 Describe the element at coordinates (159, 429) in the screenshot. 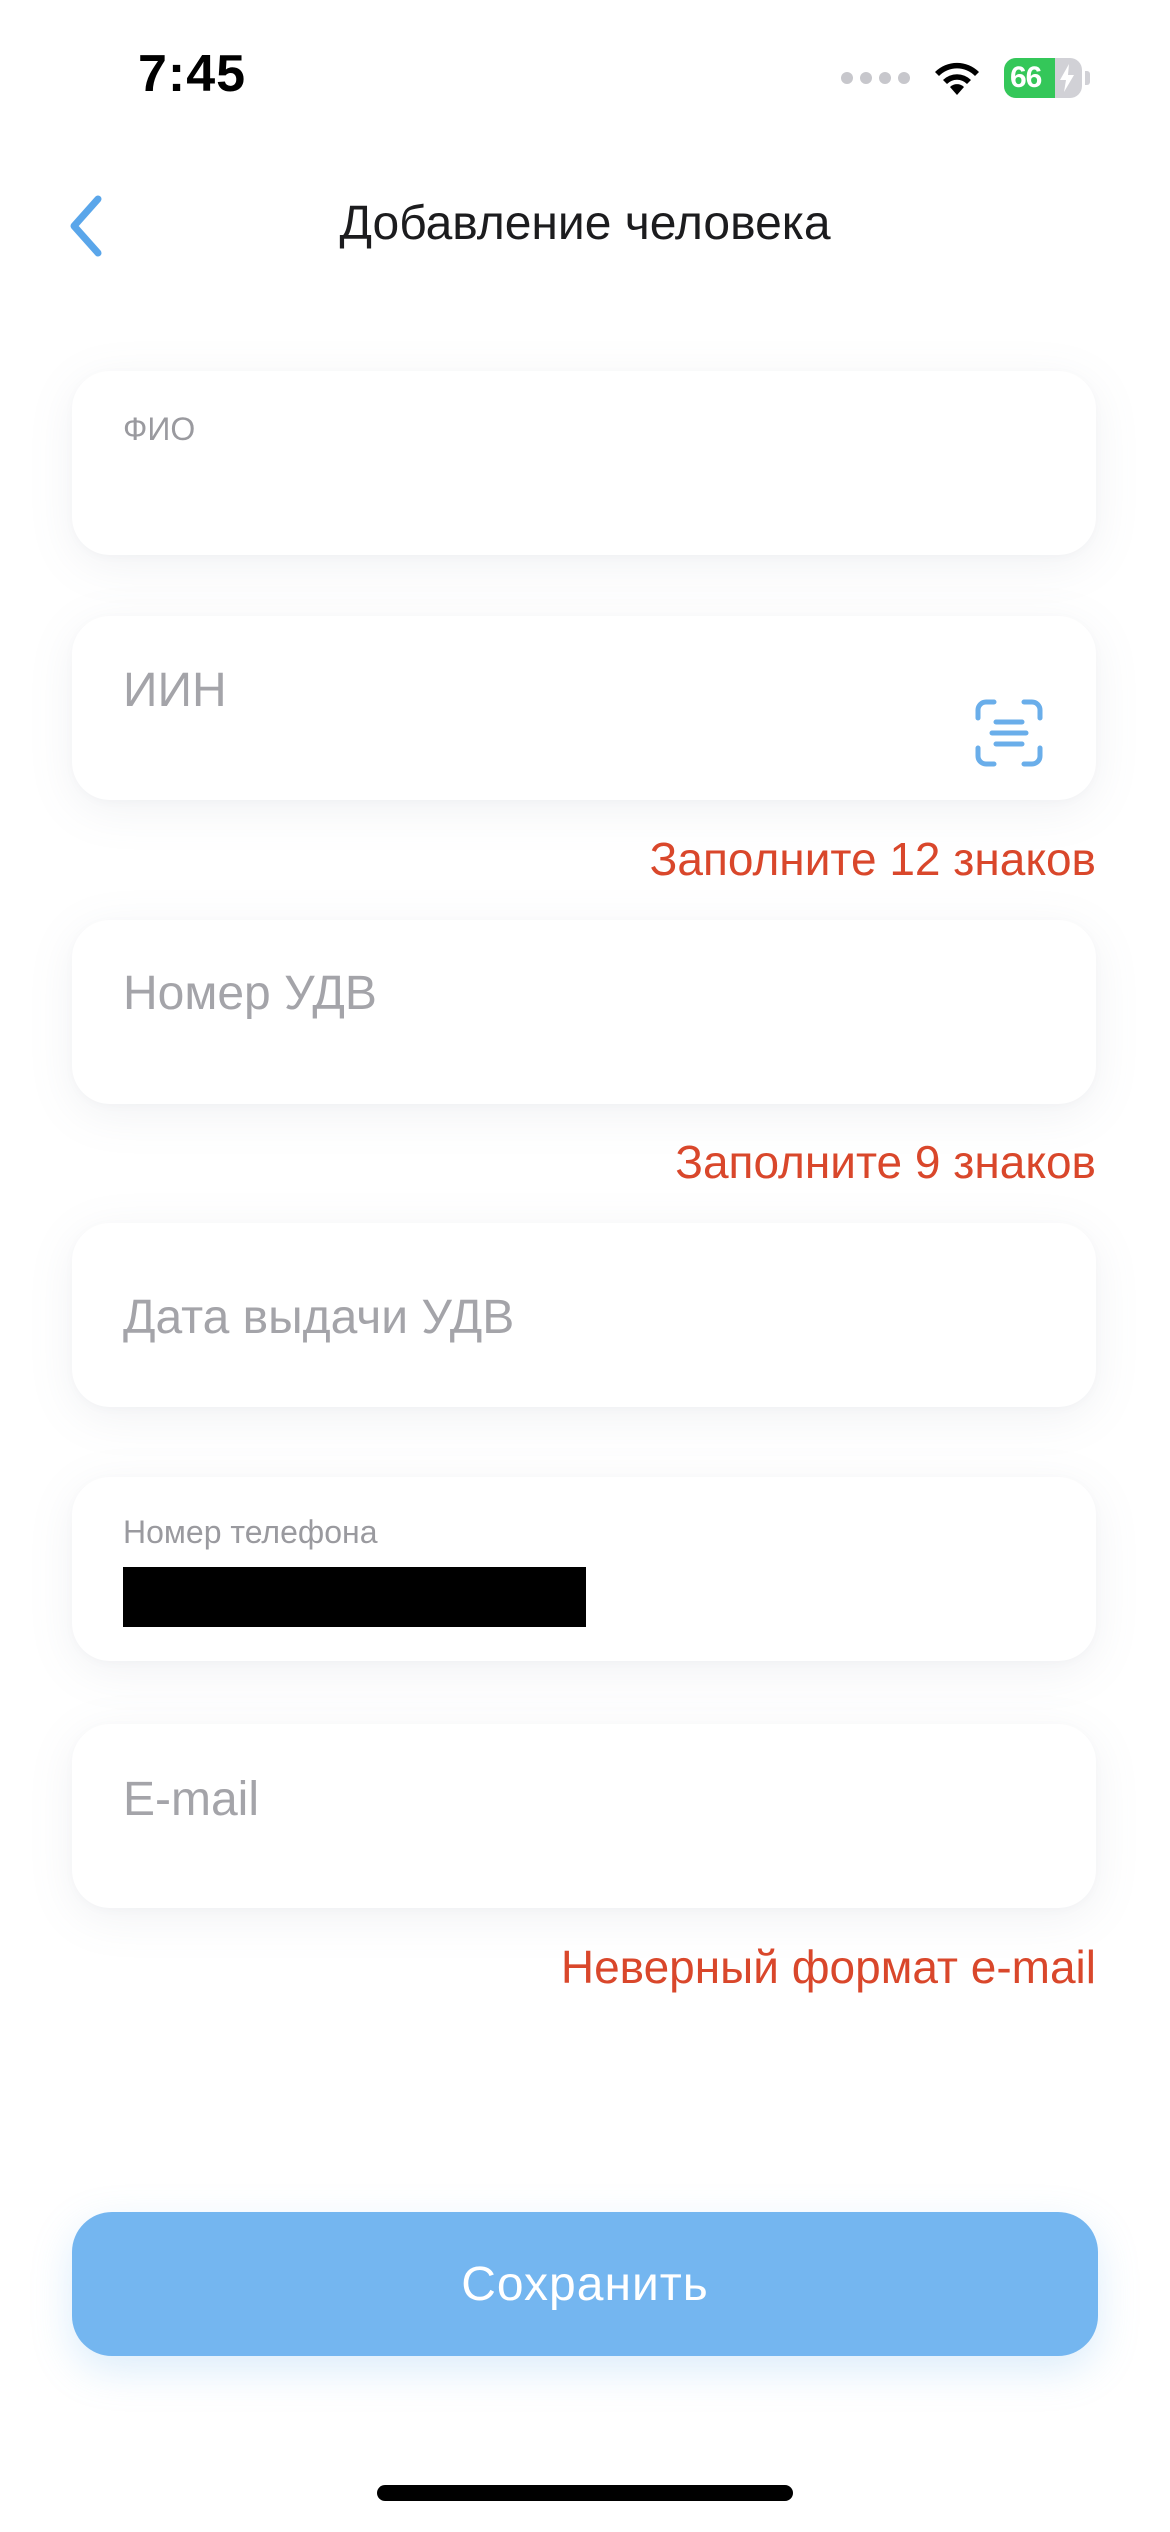

I see `full-name-label: ФИО` at that location.